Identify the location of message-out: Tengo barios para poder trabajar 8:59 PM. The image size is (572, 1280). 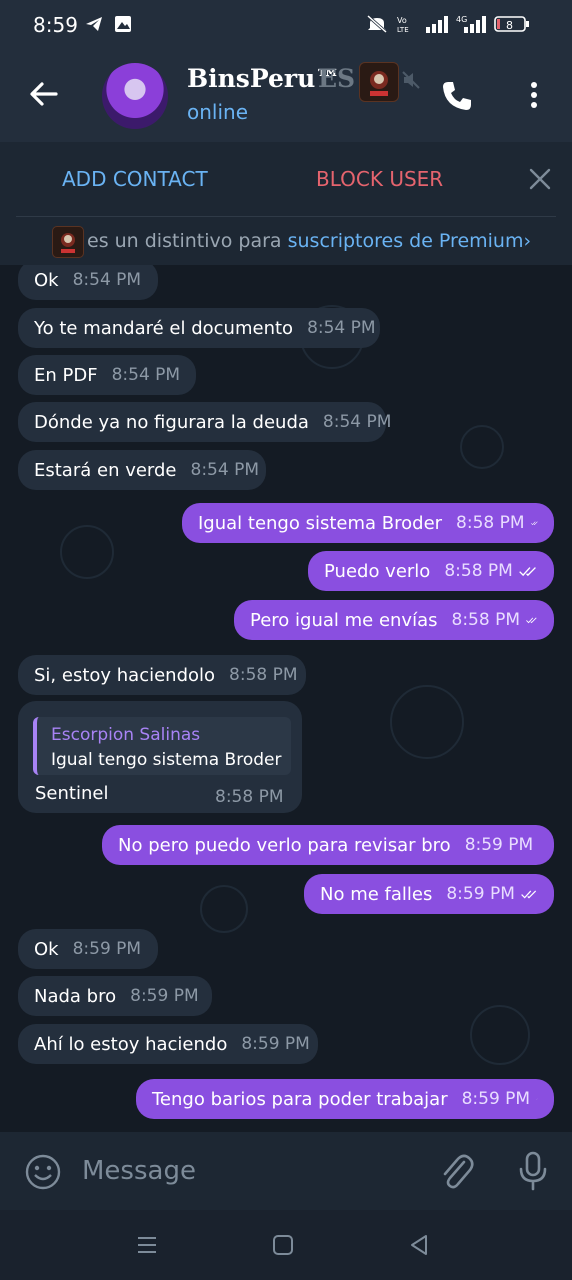
(345, 1099).